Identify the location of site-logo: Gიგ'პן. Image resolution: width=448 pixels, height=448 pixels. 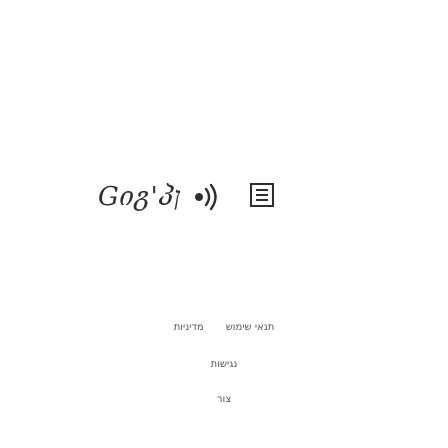
(161, 197).